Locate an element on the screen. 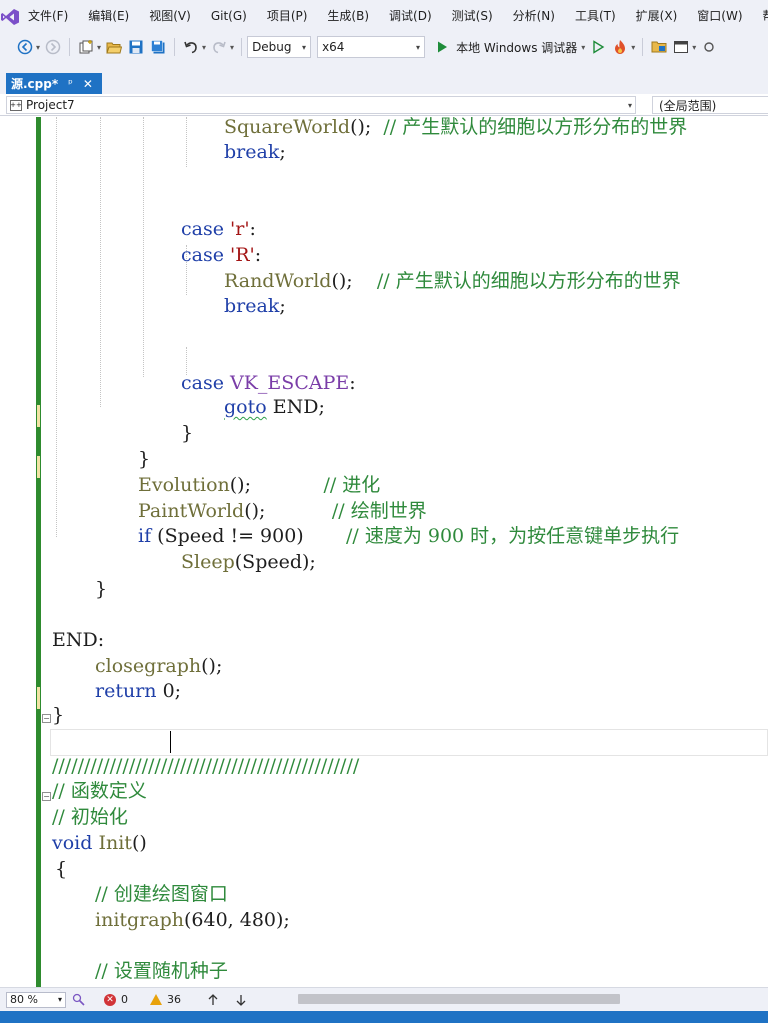 This screenshot has height=1023, width=768. debug-target-dropdown-icon: ▾ is located at coordinates (583, 47).